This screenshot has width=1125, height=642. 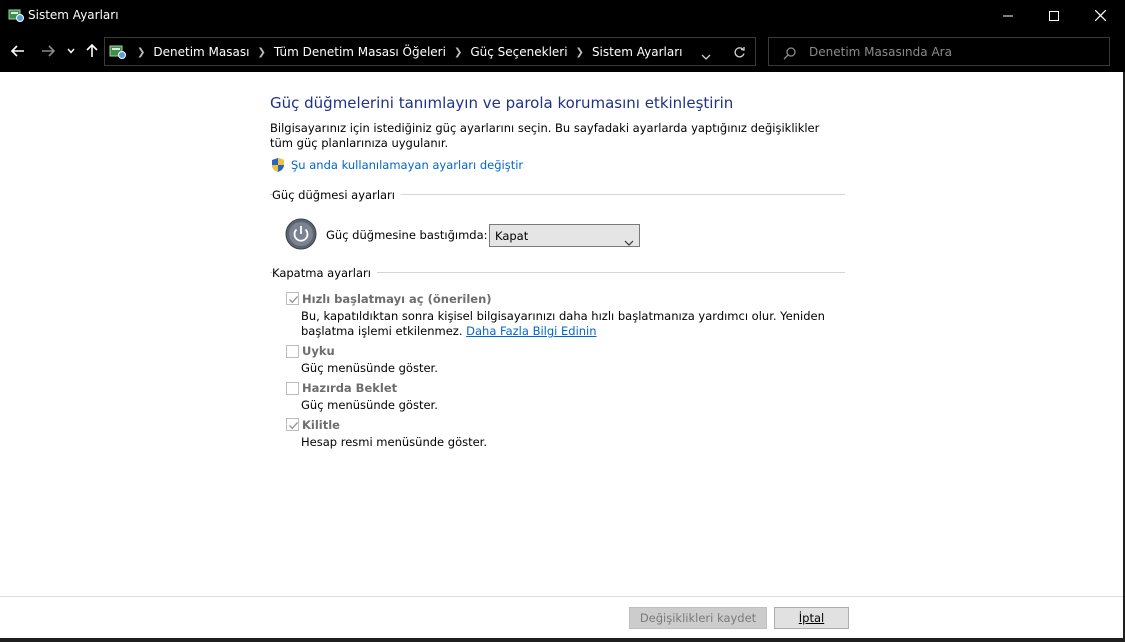 What do you see at coordinates (512, 236) in the screenshot?
I see `power-button-action-value: Kapat` at bounding box center [512, 236].